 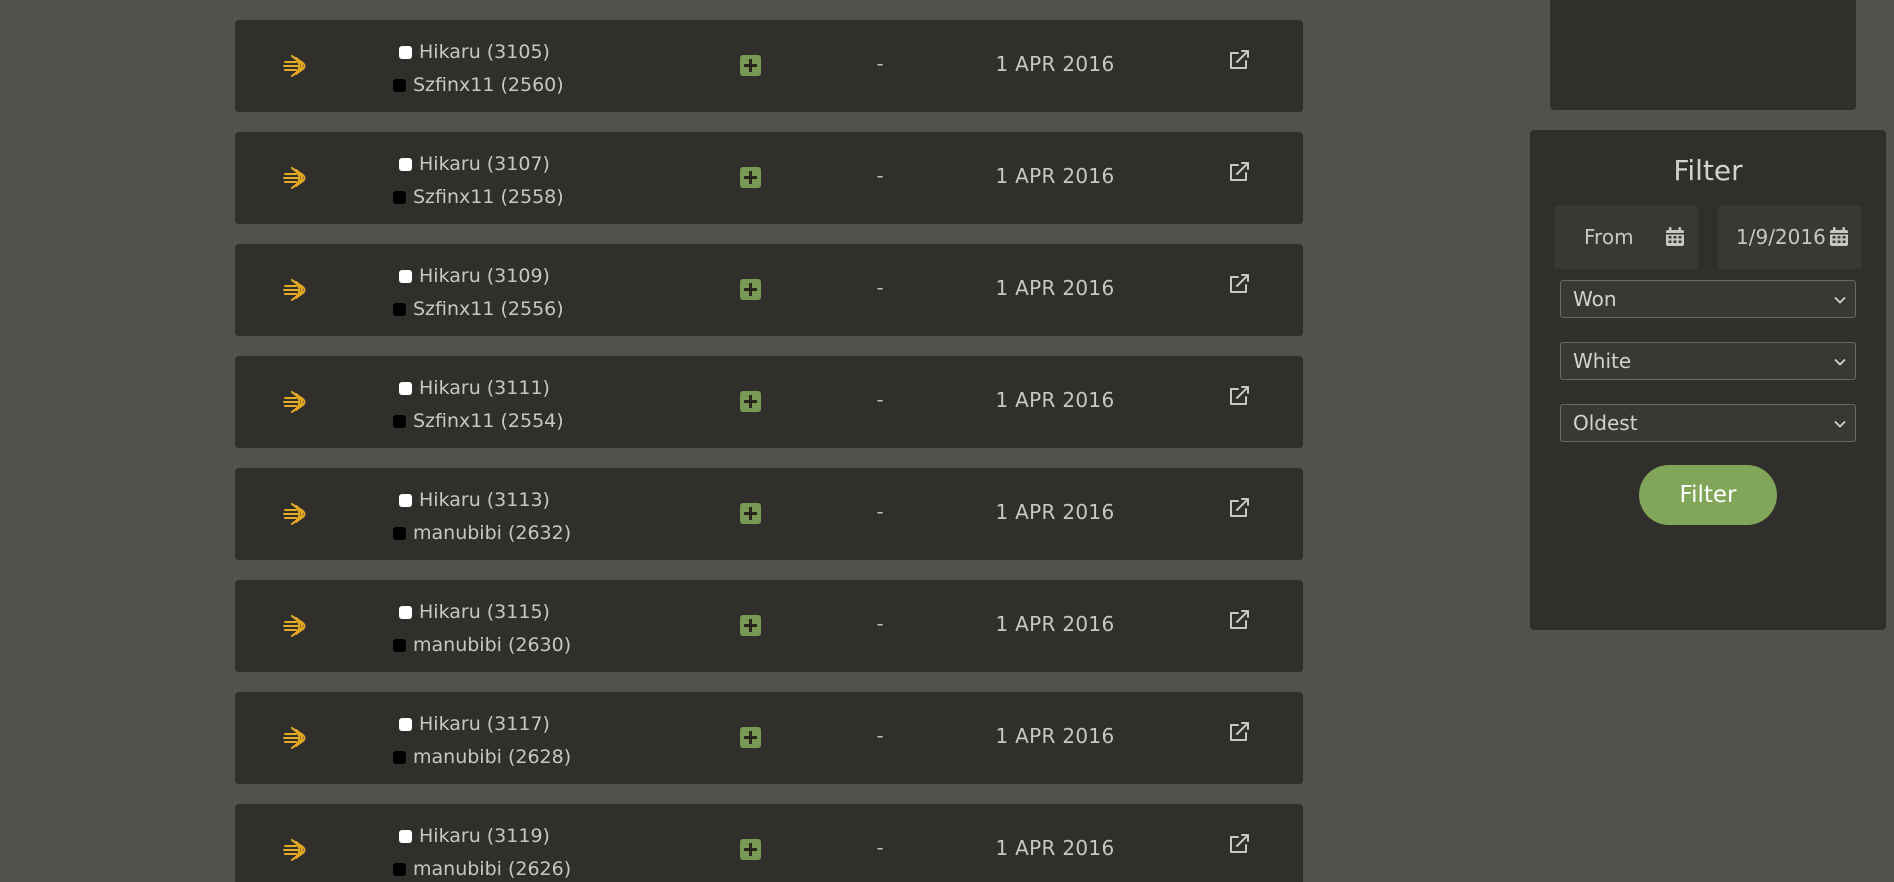 I want to click on white-player: Hikaru (3119), so click(x=482, y=836).